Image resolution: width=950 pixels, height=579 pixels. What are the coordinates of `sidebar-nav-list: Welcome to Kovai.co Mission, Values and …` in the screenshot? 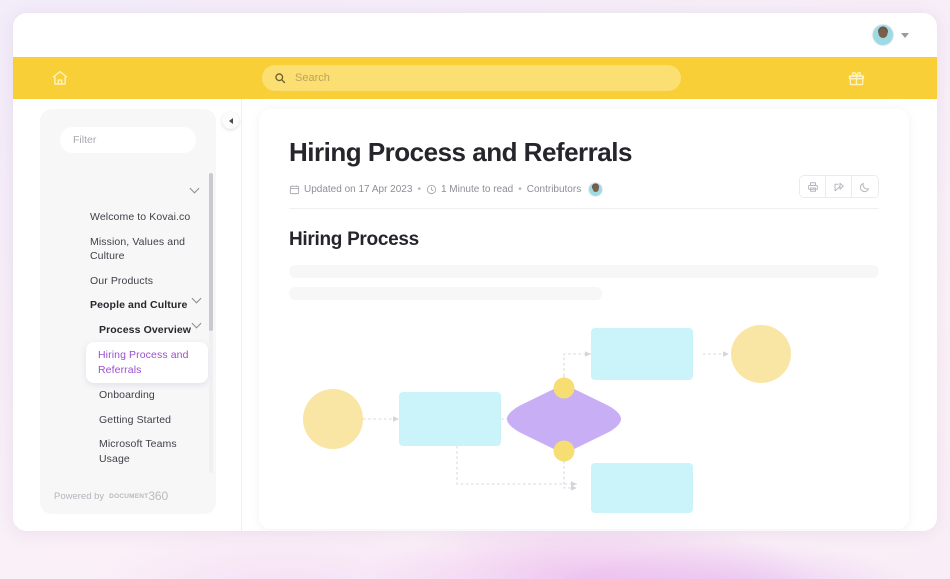 It's located at (128, 338).